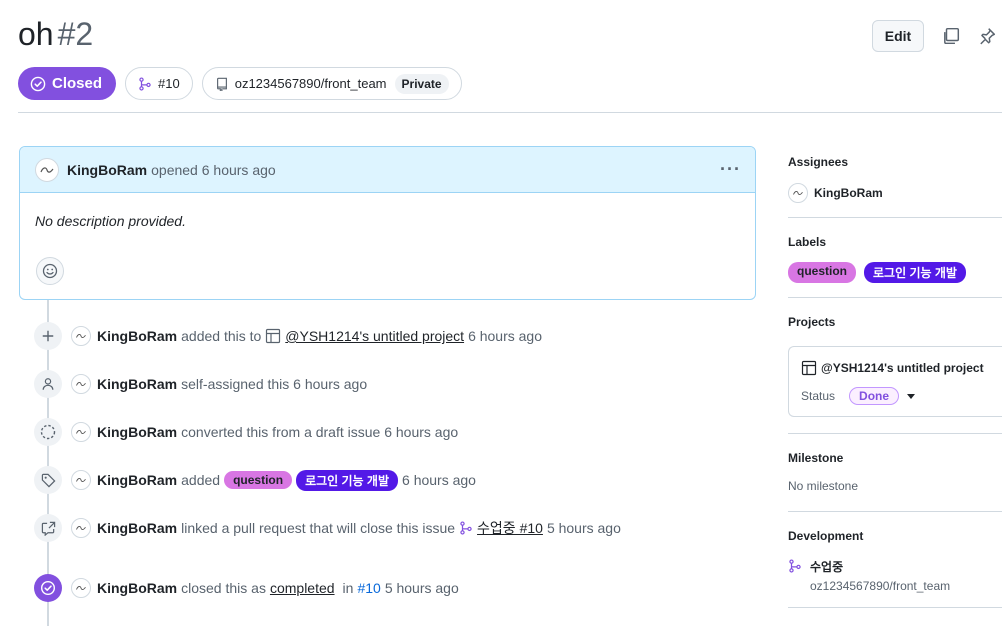 The image size is (1002, 626). I want to click on linked-pr-number: #10, so click(169, 83).